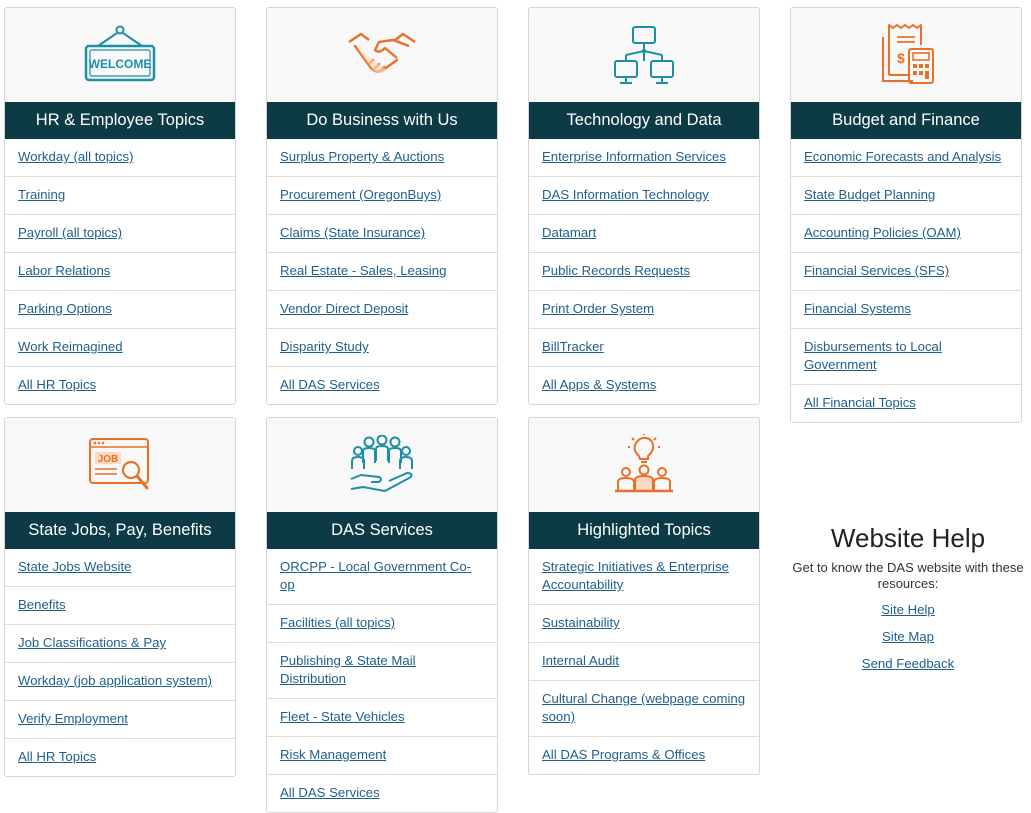 The height and width of the screenshot is (813, 1031). What do you see at coordinates (581, 622) in the screenshot?
I see `link-sustainability: Sustainability` at bounding box center [581, 622].